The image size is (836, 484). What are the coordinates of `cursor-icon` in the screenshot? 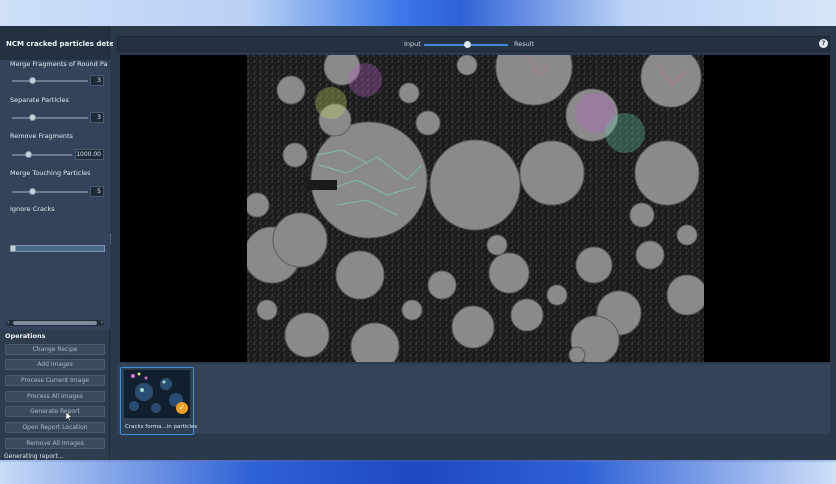 It's located at (69, 416).